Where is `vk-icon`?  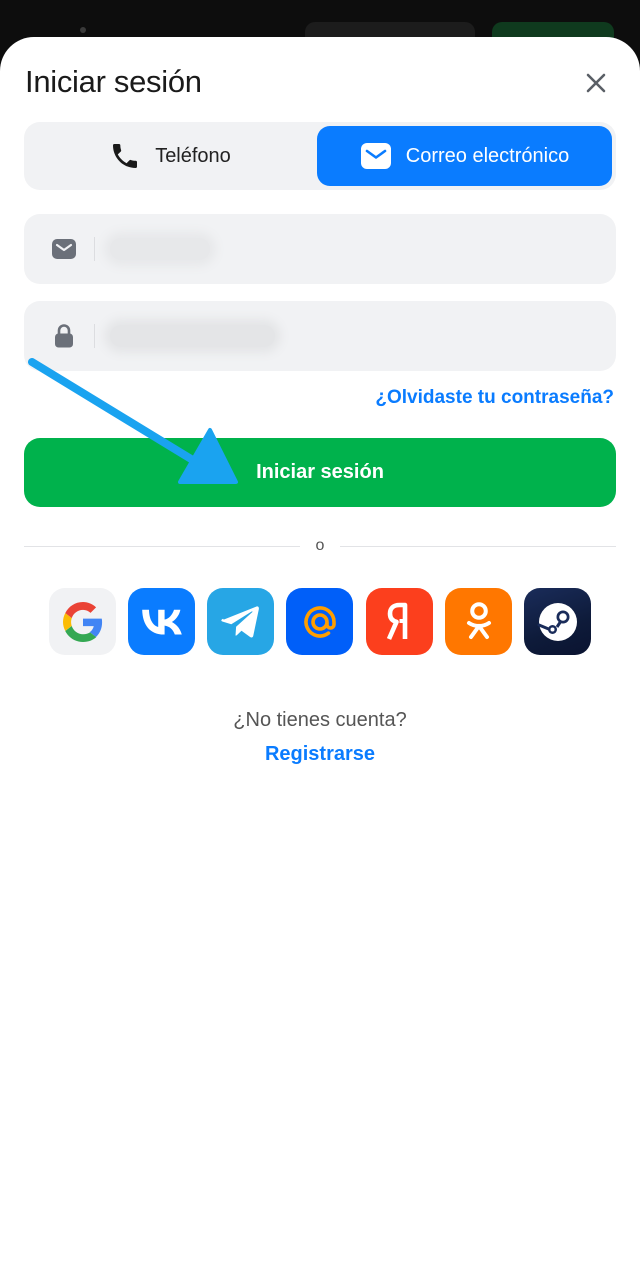
vk-icon is located at coordinates (161, 621).